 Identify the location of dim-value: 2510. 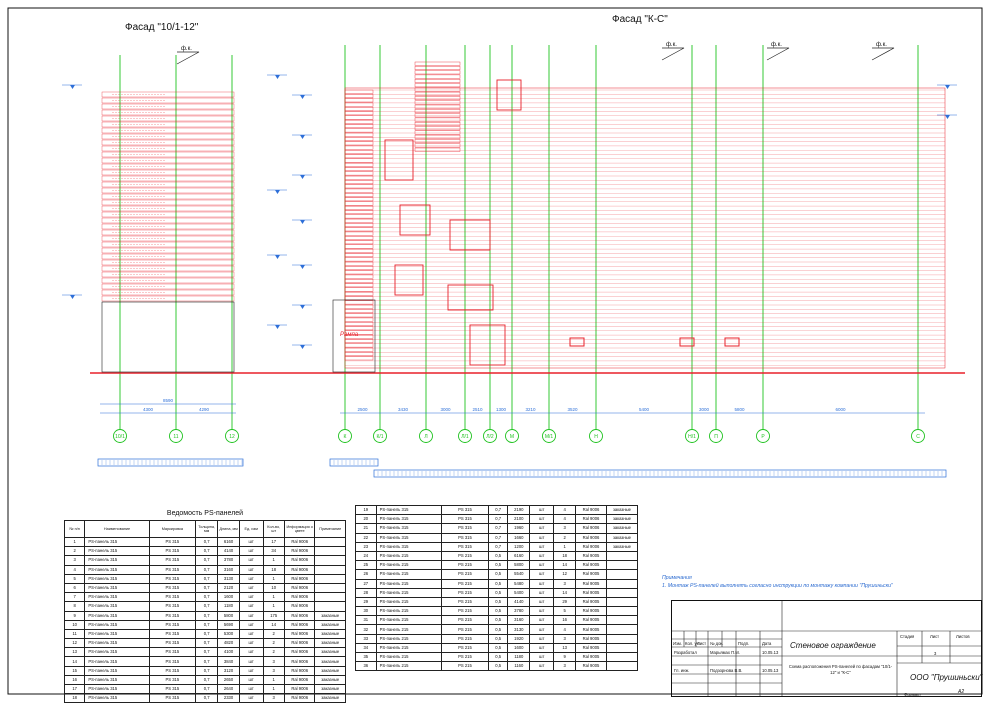
(477, 409).